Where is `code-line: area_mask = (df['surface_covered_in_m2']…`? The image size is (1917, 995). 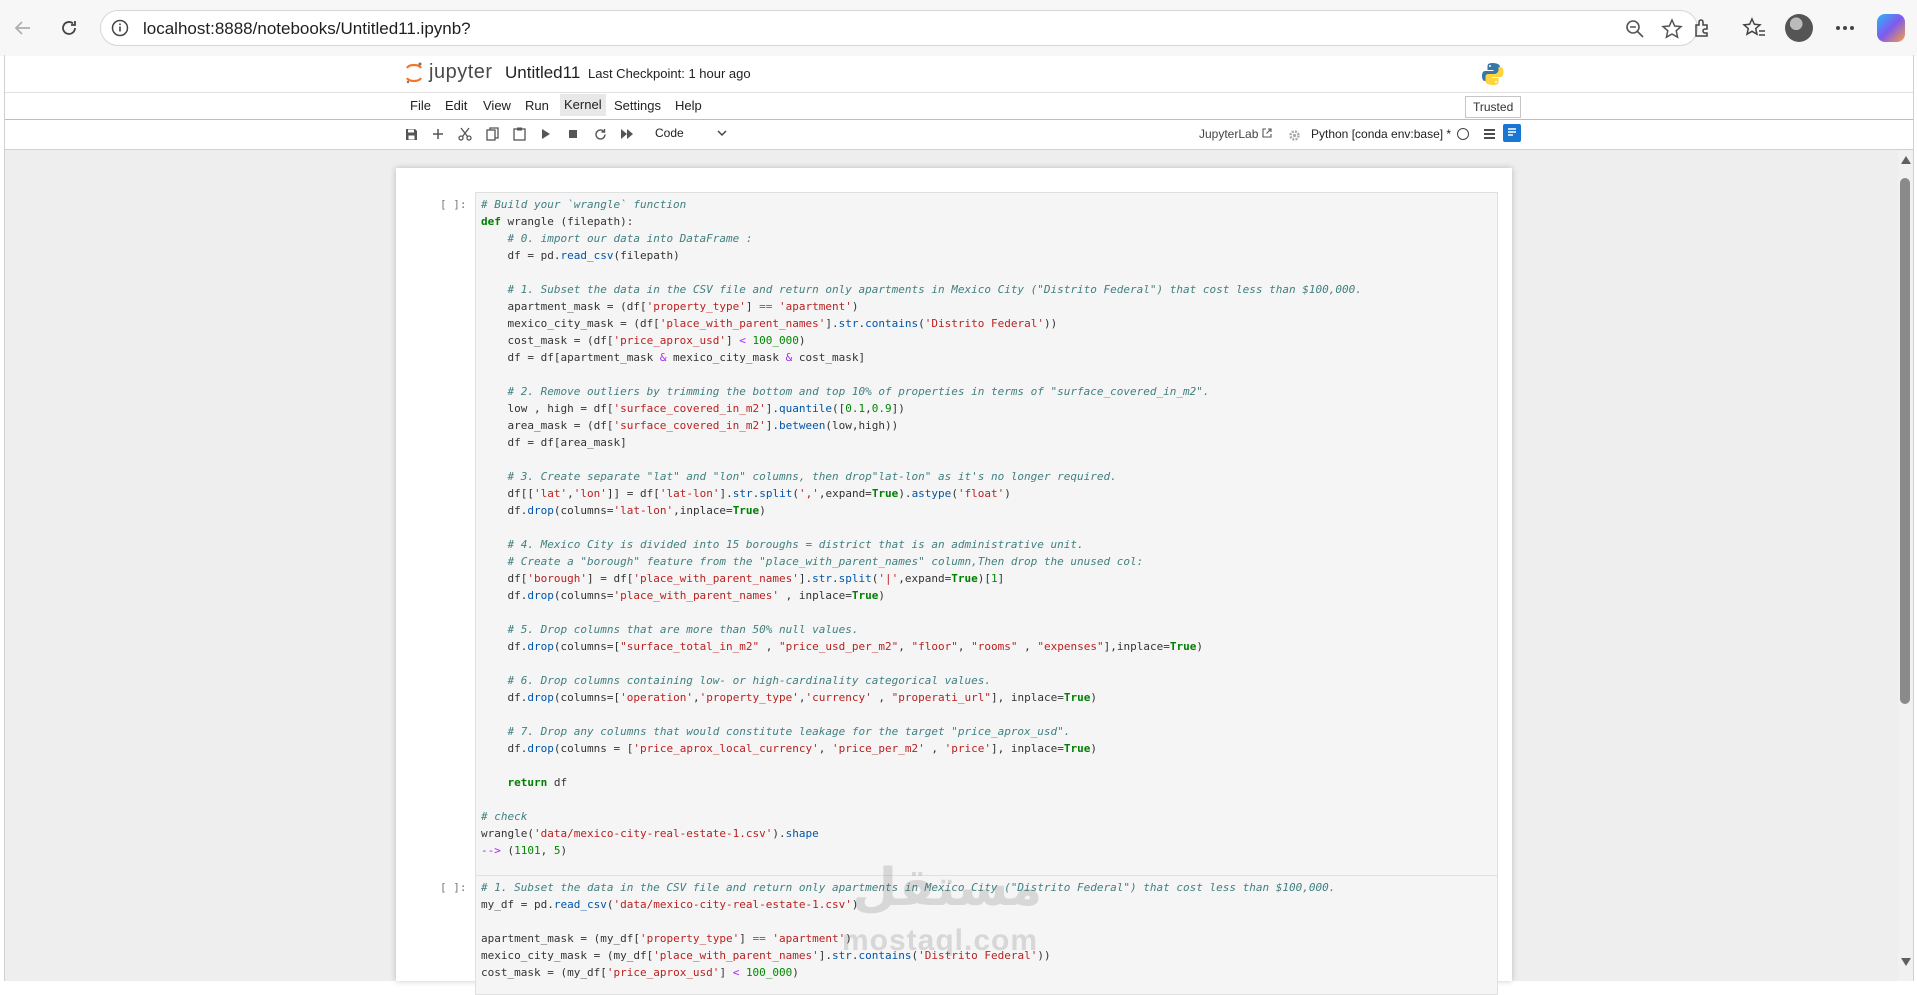
code-line: area_mask = (df['surface_covered_in_m2']… is located at coordinates (690, 425).